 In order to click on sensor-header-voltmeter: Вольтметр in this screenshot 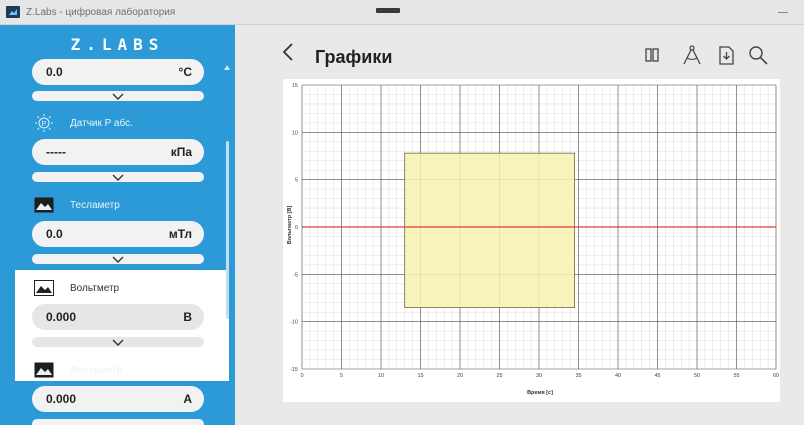, I will do `click(76, 288)`.